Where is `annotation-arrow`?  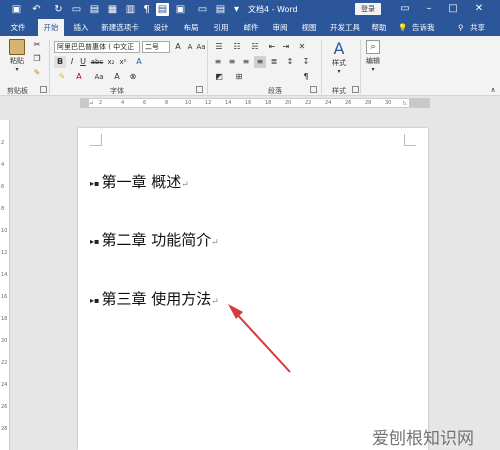 annotation-arrow is located at coordinates (259, 338).